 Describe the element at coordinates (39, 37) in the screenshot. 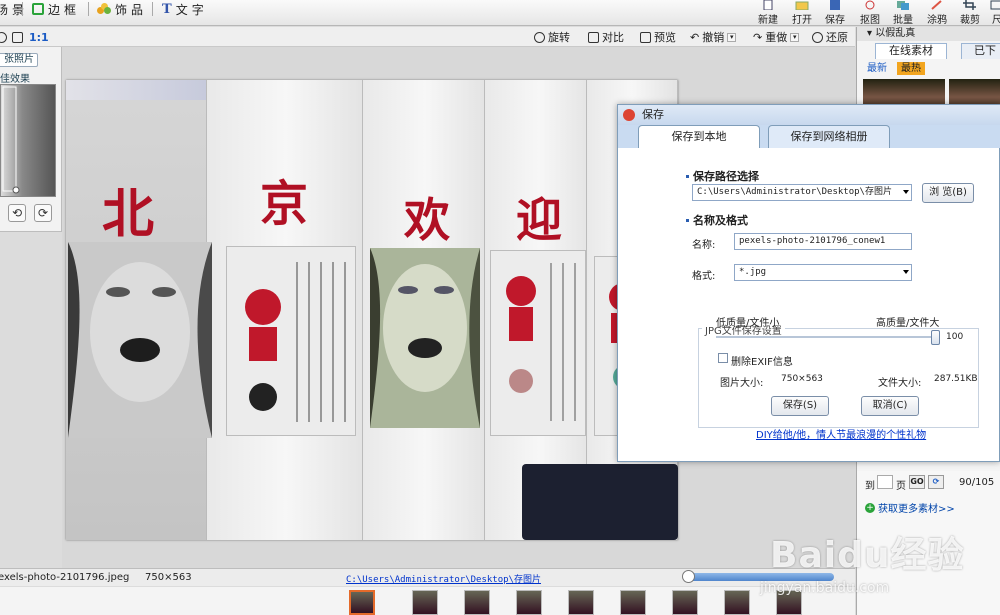

I see `actual-size-button: 1:1` at that location.